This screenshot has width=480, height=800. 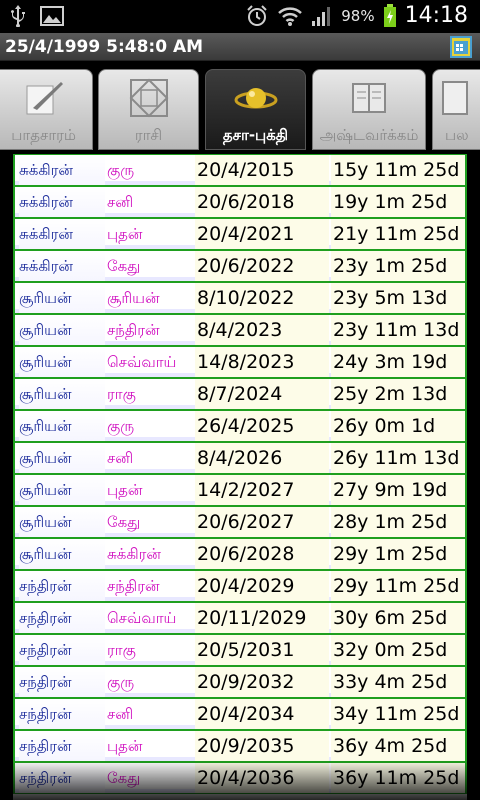 What do you see at coordinates (148, 135) in the screenshot?
I see `tab-label: ராசி` at bounding box center [148, 135].